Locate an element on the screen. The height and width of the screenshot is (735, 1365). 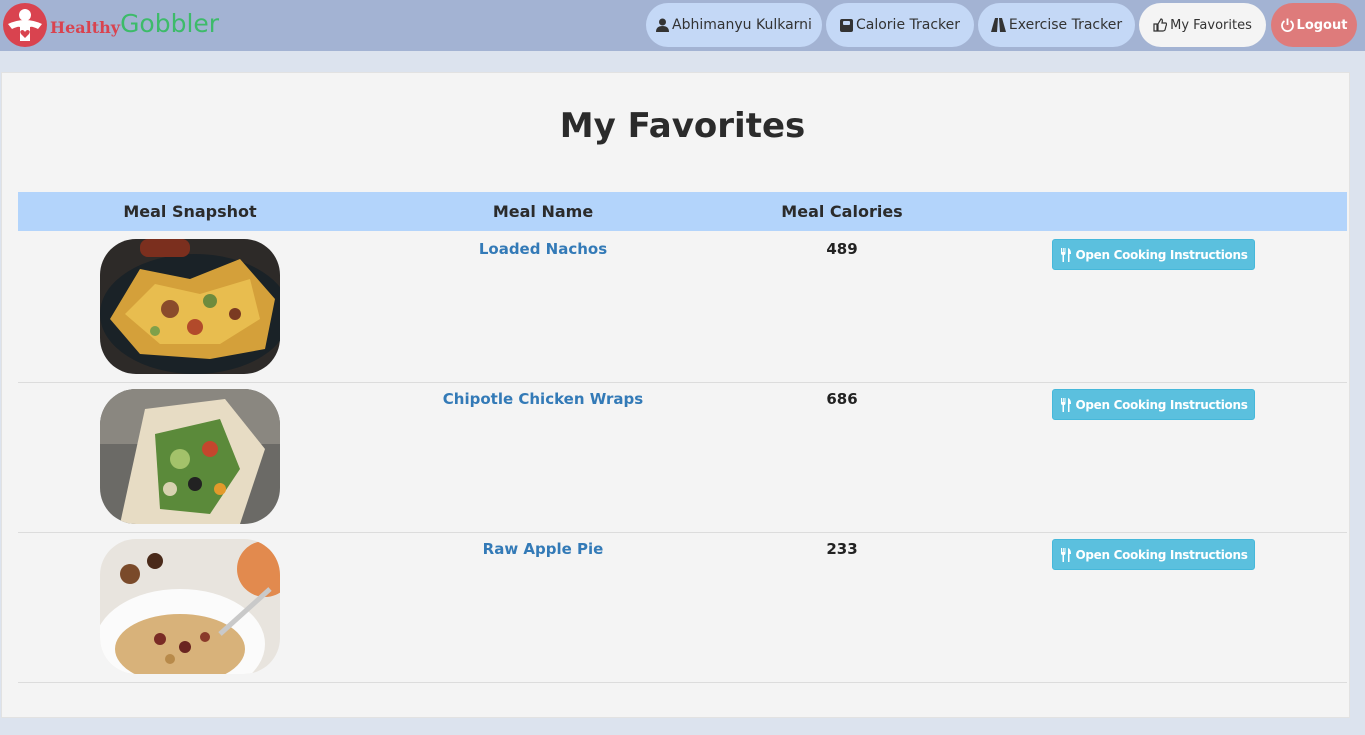
brand-healthy-text: Healthy is located at coordinates (85, 27).